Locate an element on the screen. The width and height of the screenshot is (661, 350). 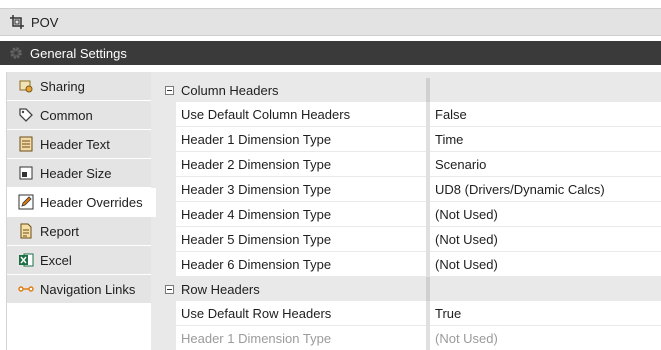
sidebar-item-header-size: Header Size is located at coordinates (79, 173).